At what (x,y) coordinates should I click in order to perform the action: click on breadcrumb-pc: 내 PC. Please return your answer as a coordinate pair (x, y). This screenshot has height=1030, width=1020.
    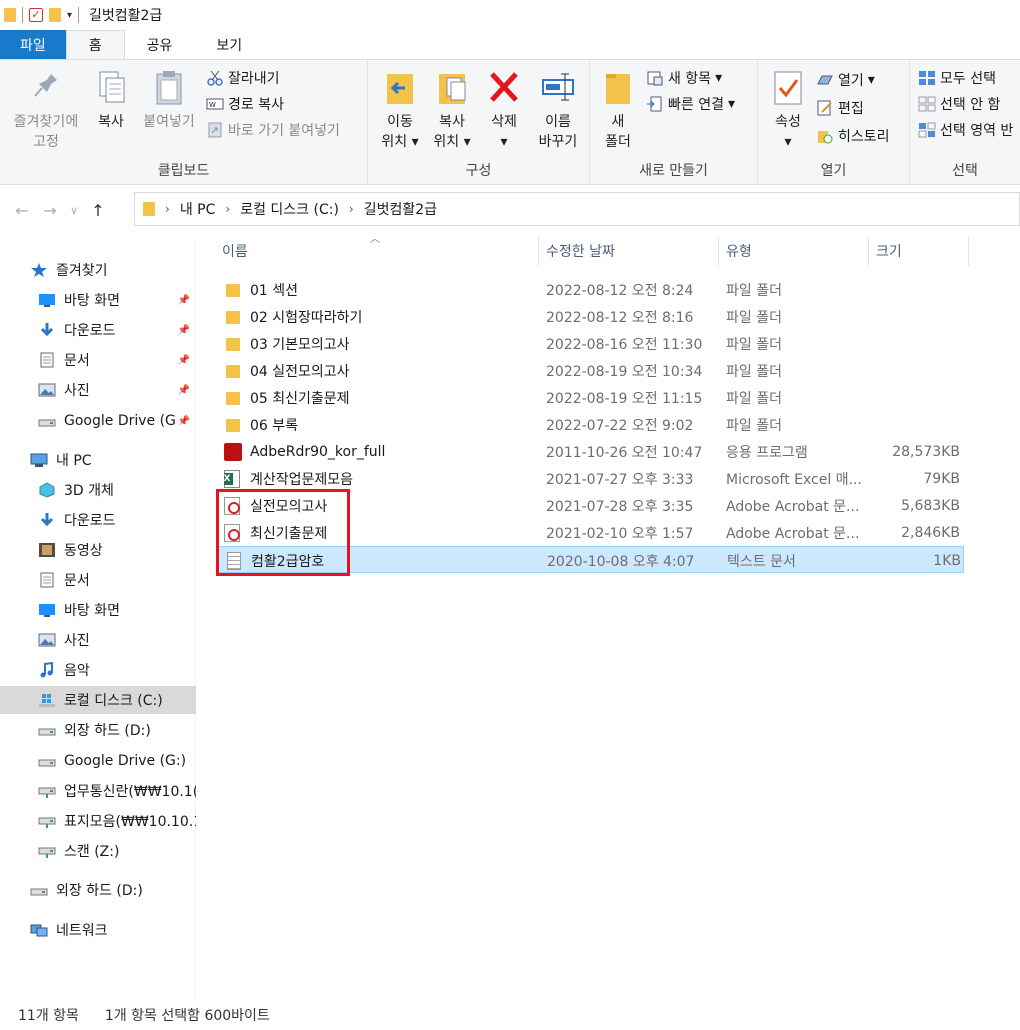
    Looking at the image, I should click on (198, 209).